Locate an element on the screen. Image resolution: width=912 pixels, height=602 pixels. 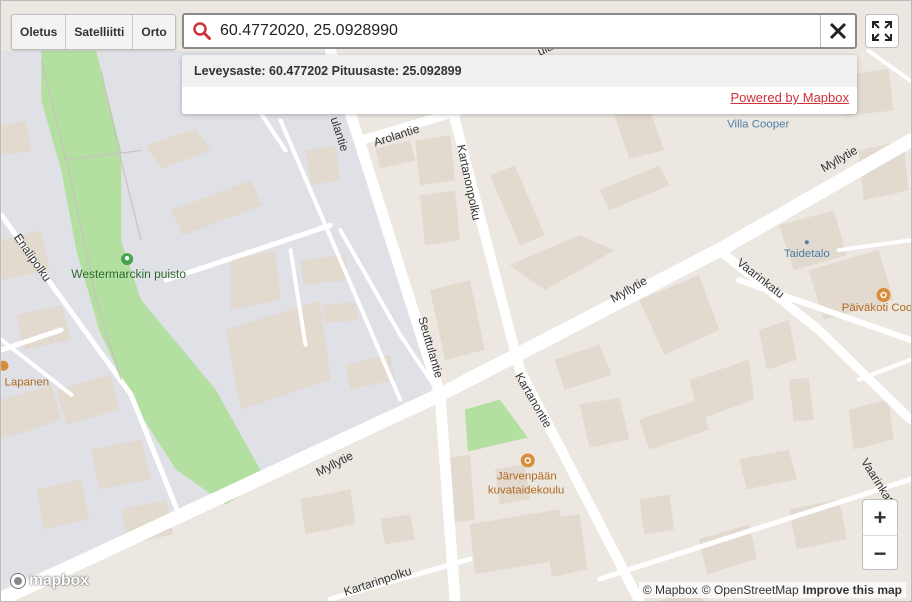
attribution-mapbox-link: © Mapbox is located at coordinates (670, 590).